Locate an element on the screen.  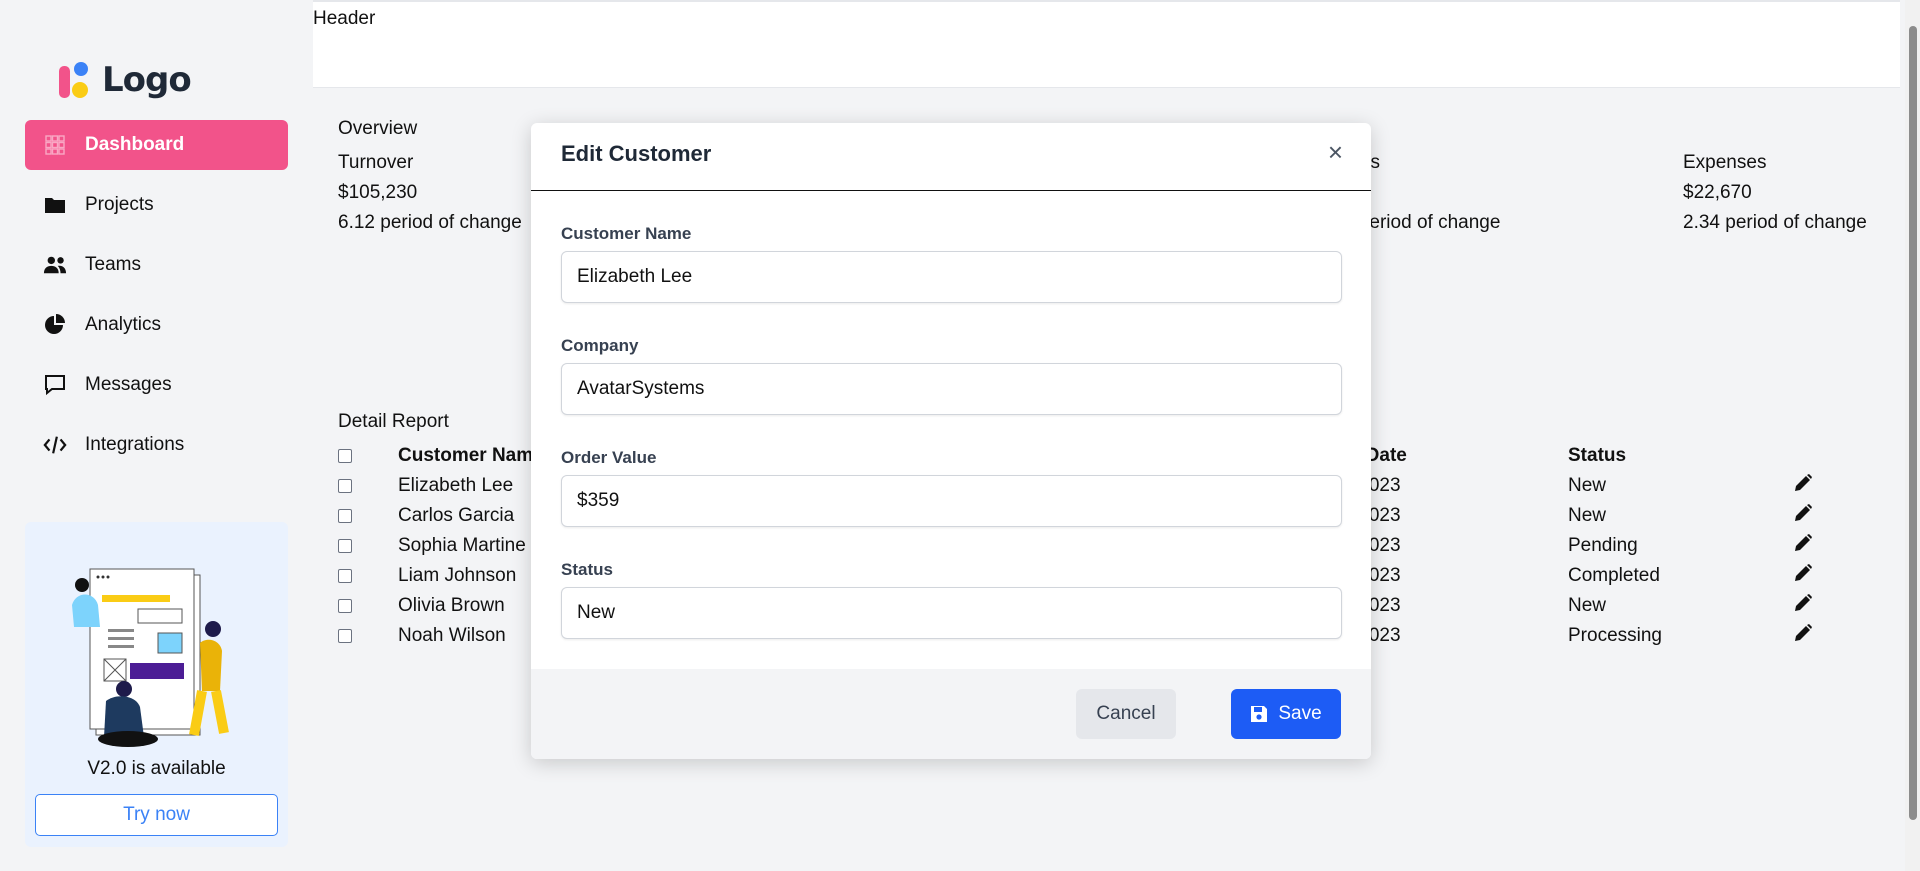
customer-name-label: Customer Name is located at coordinates (626, 233).